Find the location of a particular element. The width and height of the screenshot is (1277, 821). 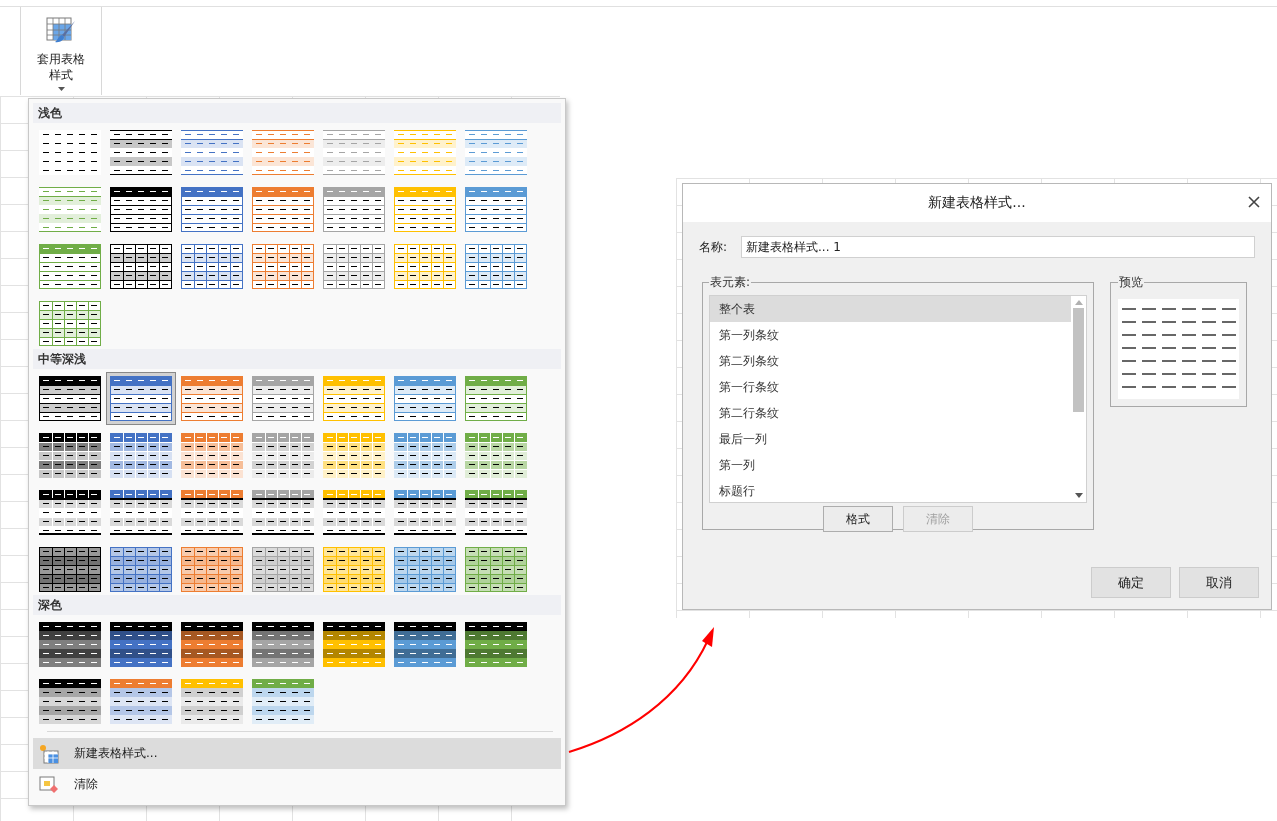

caret-icon is located at coordinates (61, 89).